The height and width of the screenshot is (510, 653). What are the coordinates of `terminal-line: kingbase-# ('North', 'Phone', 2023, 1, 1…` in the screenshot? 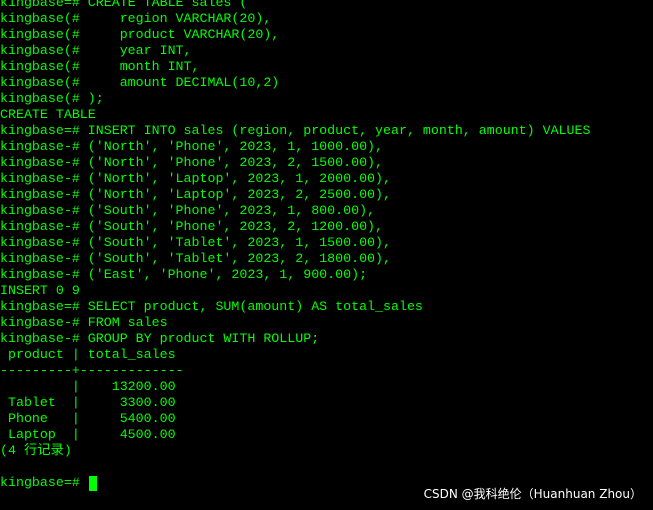 It's located at (192, 146).